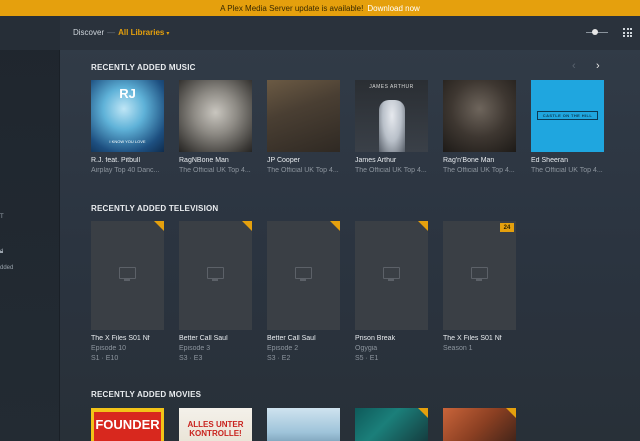  Describe the element at coordinates (1, 252) in the screenshot. I see `sidebar-marker` at that location.